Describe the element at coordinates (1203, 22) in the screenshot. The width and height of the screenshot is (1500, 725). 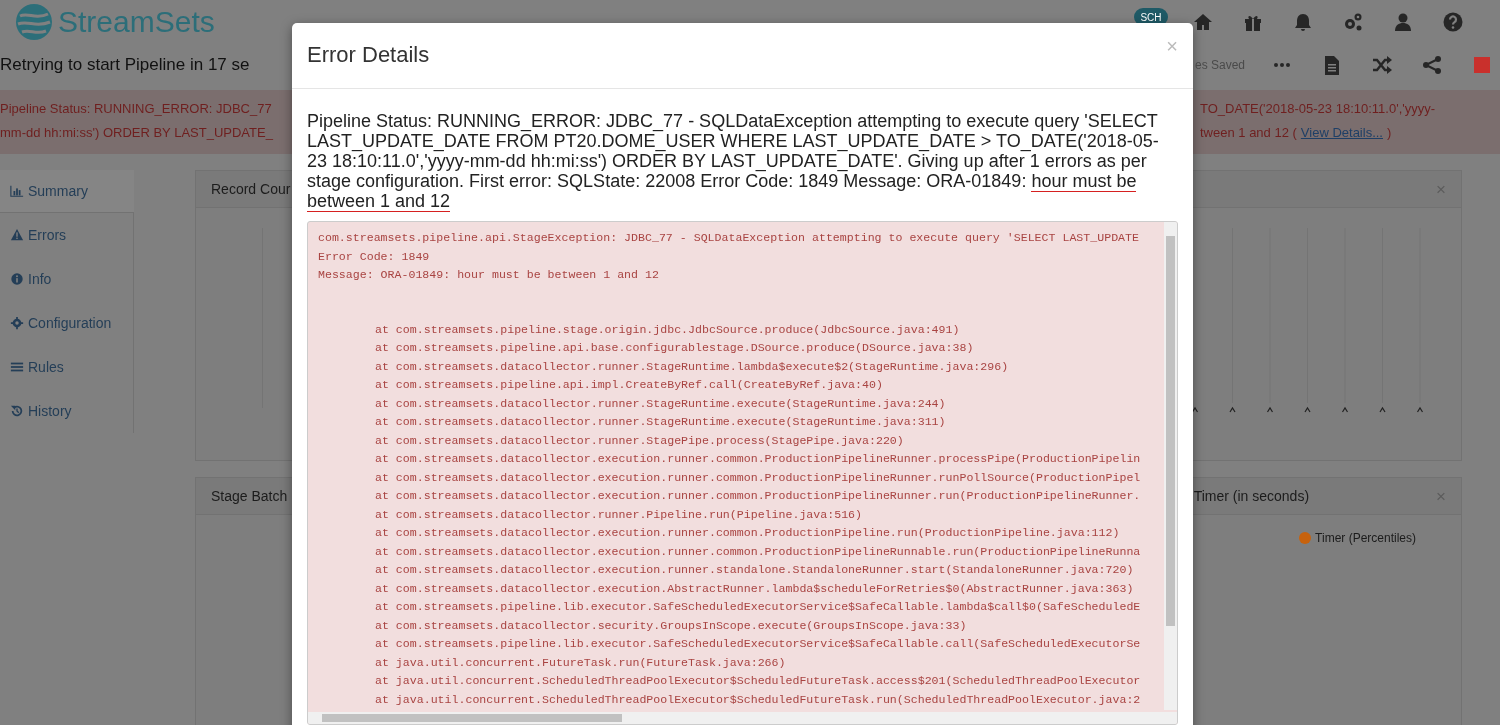
I see `home-icon` at that location.